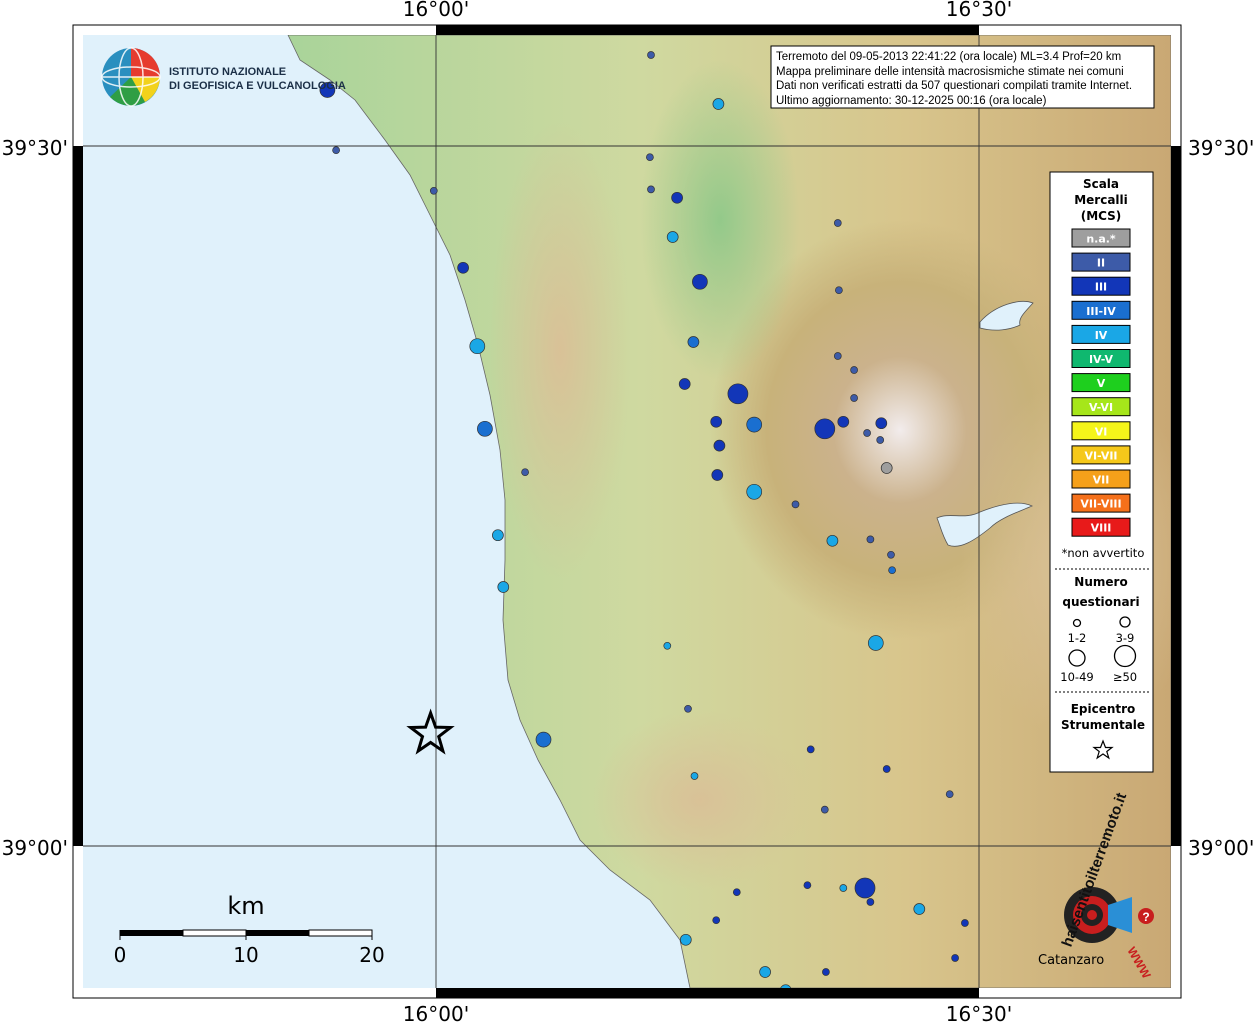  Describe the element at coordinates (979, 1013) in the screenshot. I see `lon-label-bottom-right: 16°30'` at that location.